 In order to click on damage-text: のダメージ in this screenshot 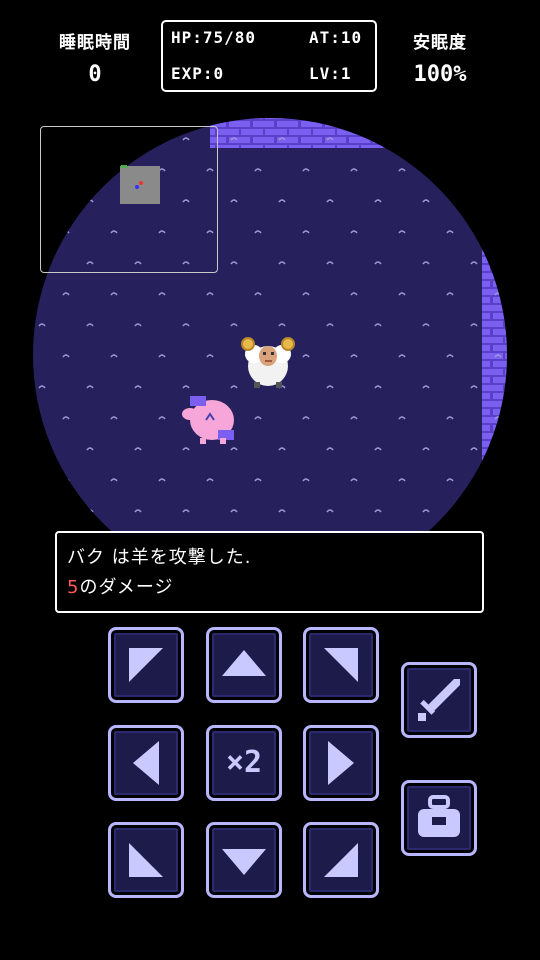, I will do `click(126, 587)`.